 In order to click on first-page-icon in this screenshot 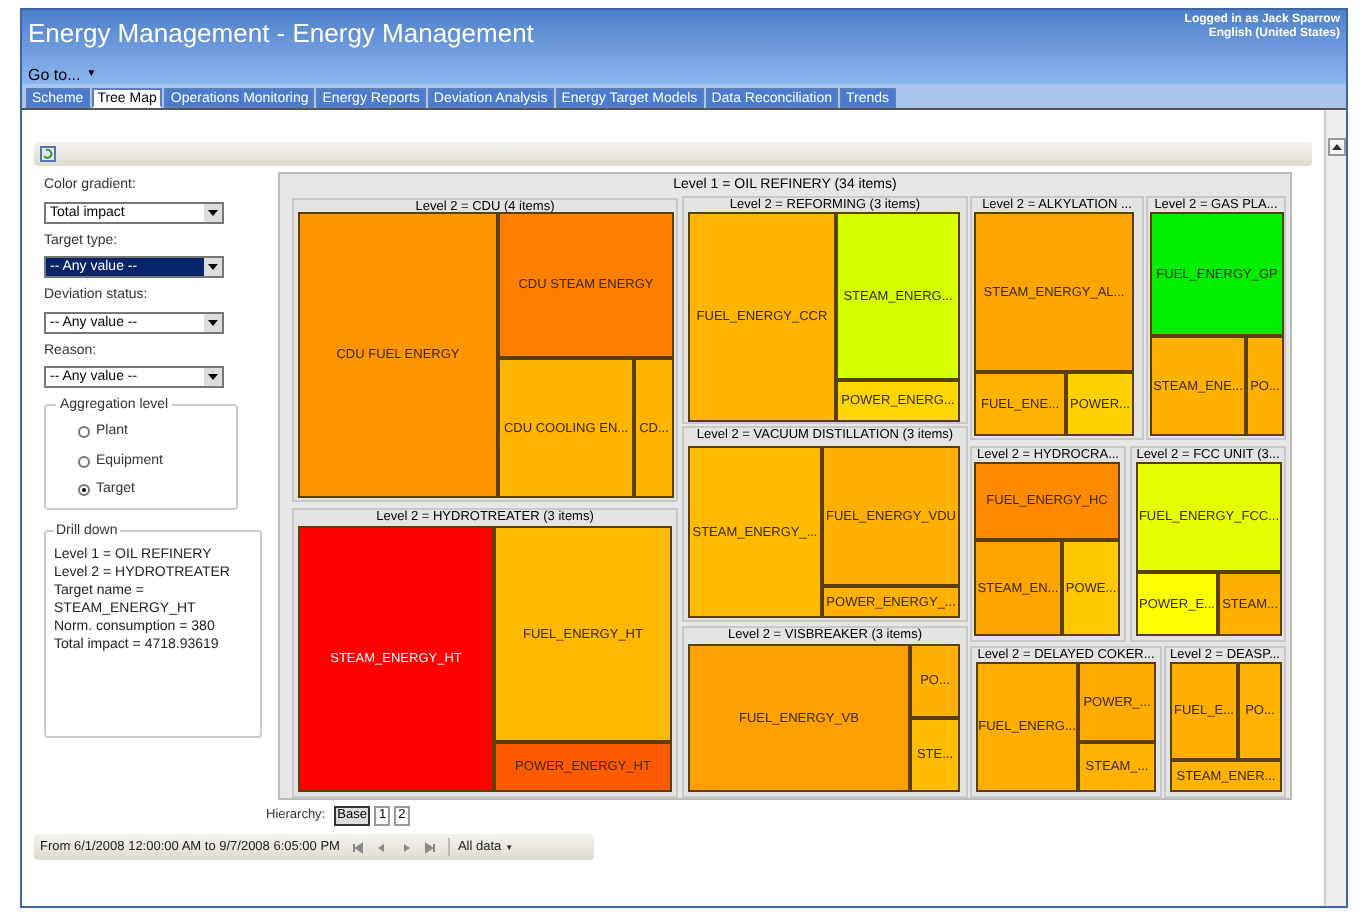, I will do `click(357, 847)`.